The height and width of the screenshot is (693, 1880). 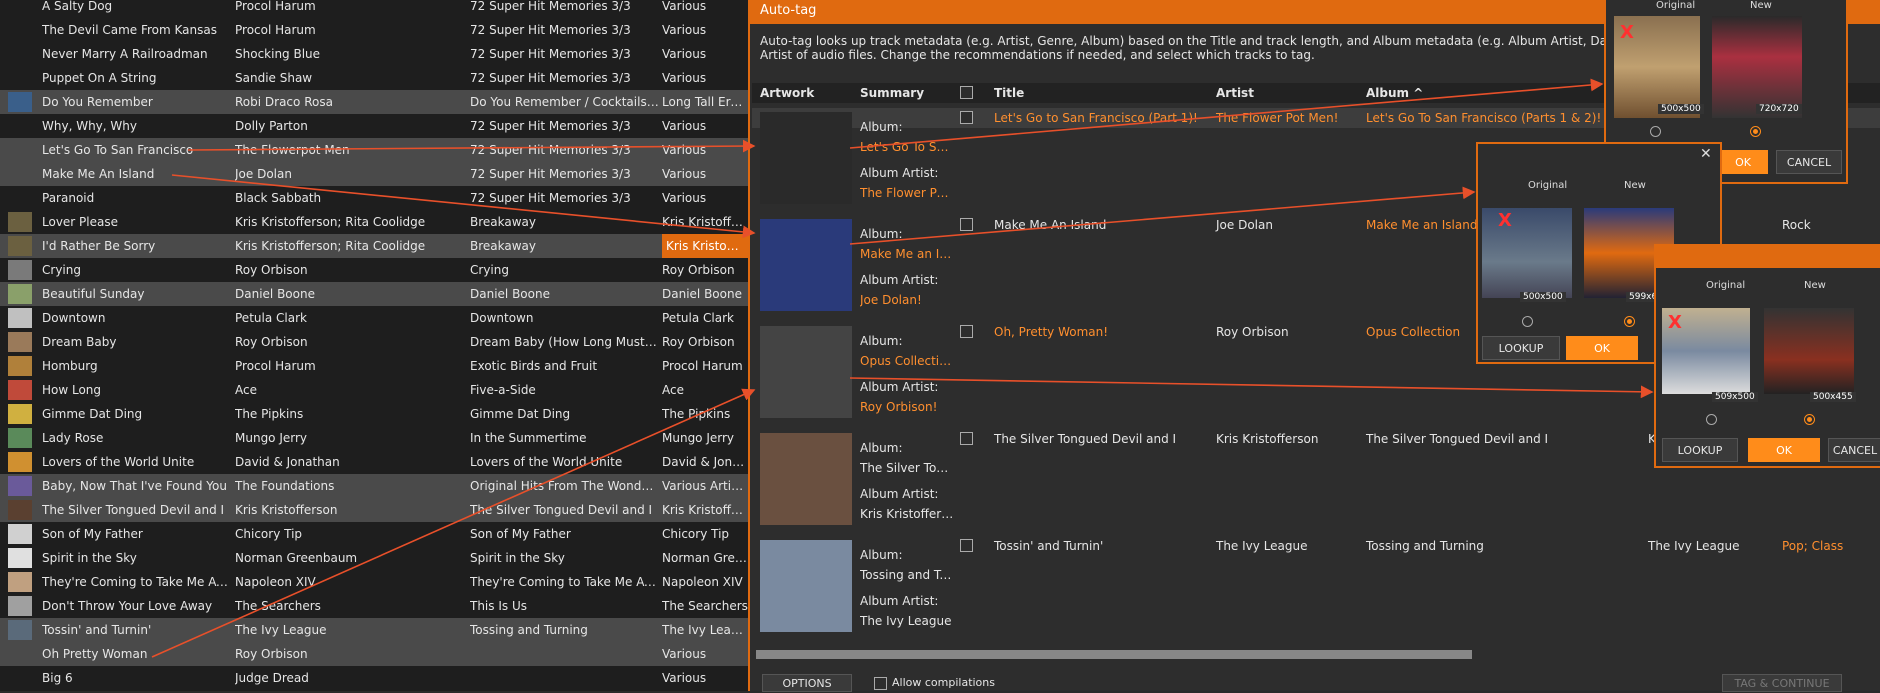 I want to click on row-album: The Silver Tongued Devil and I, so click(x=1457, y=439).